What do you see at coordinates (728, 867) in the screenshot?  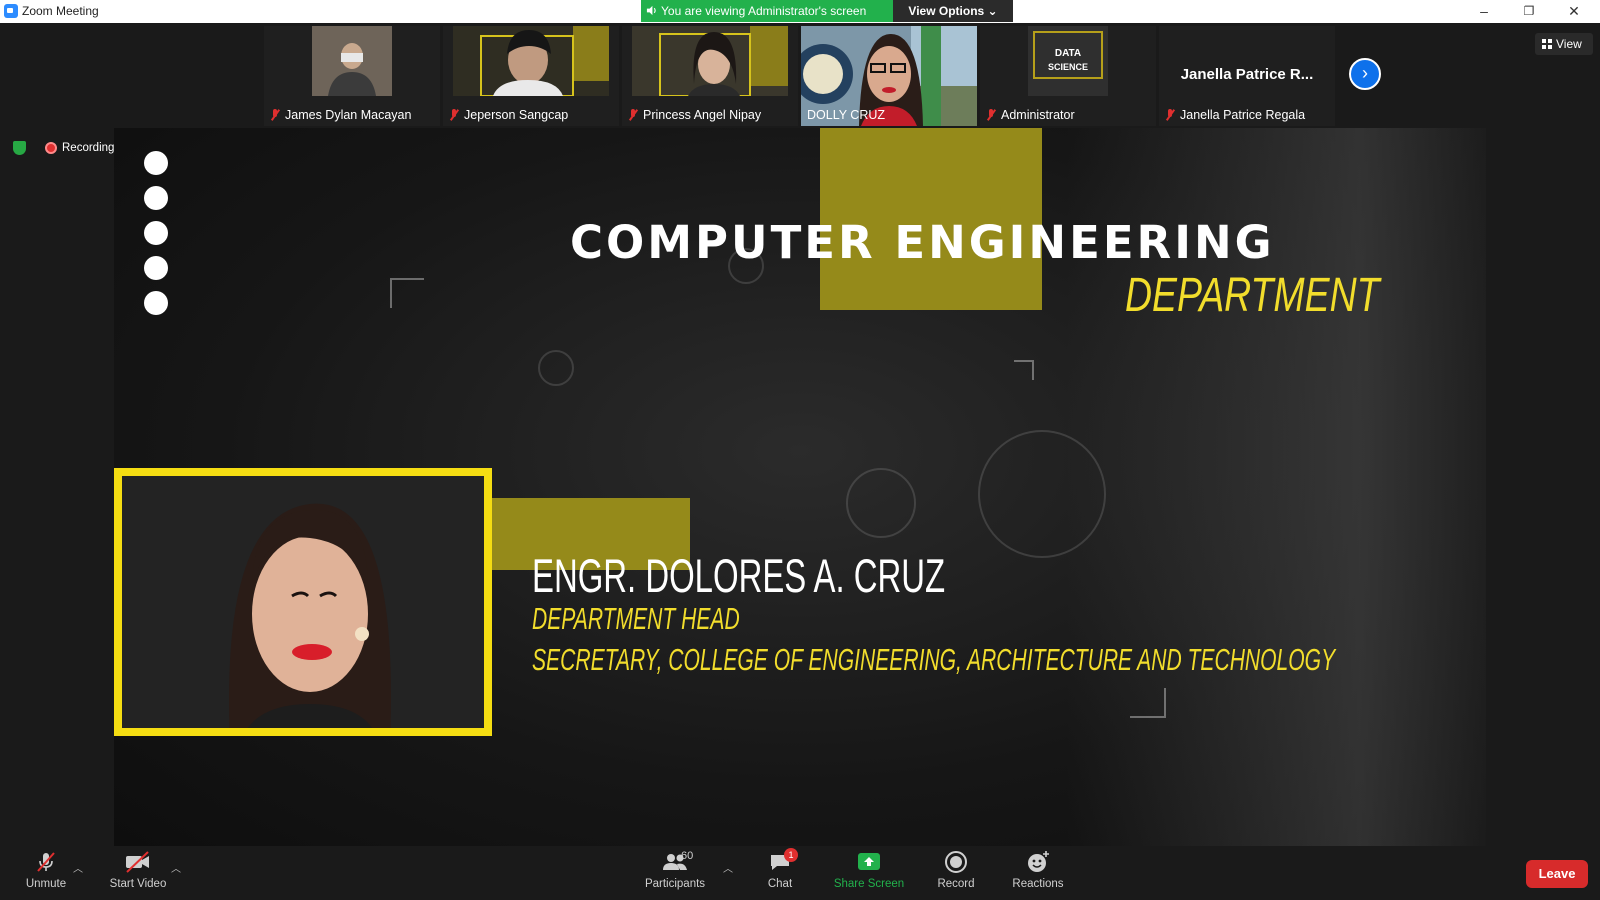 I see `participants-options-caret-icon: ︿` at bounding box center [728, 867].